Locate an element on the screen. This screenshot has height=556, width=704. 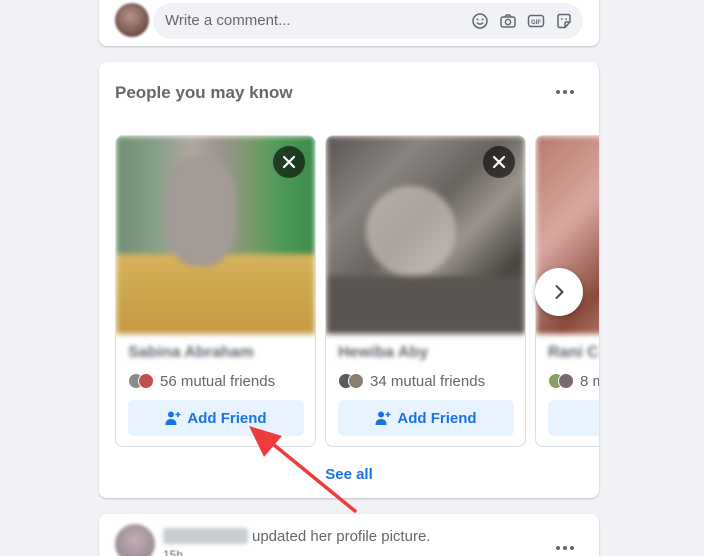
emoji-icon is located at coordinates (480, 21).